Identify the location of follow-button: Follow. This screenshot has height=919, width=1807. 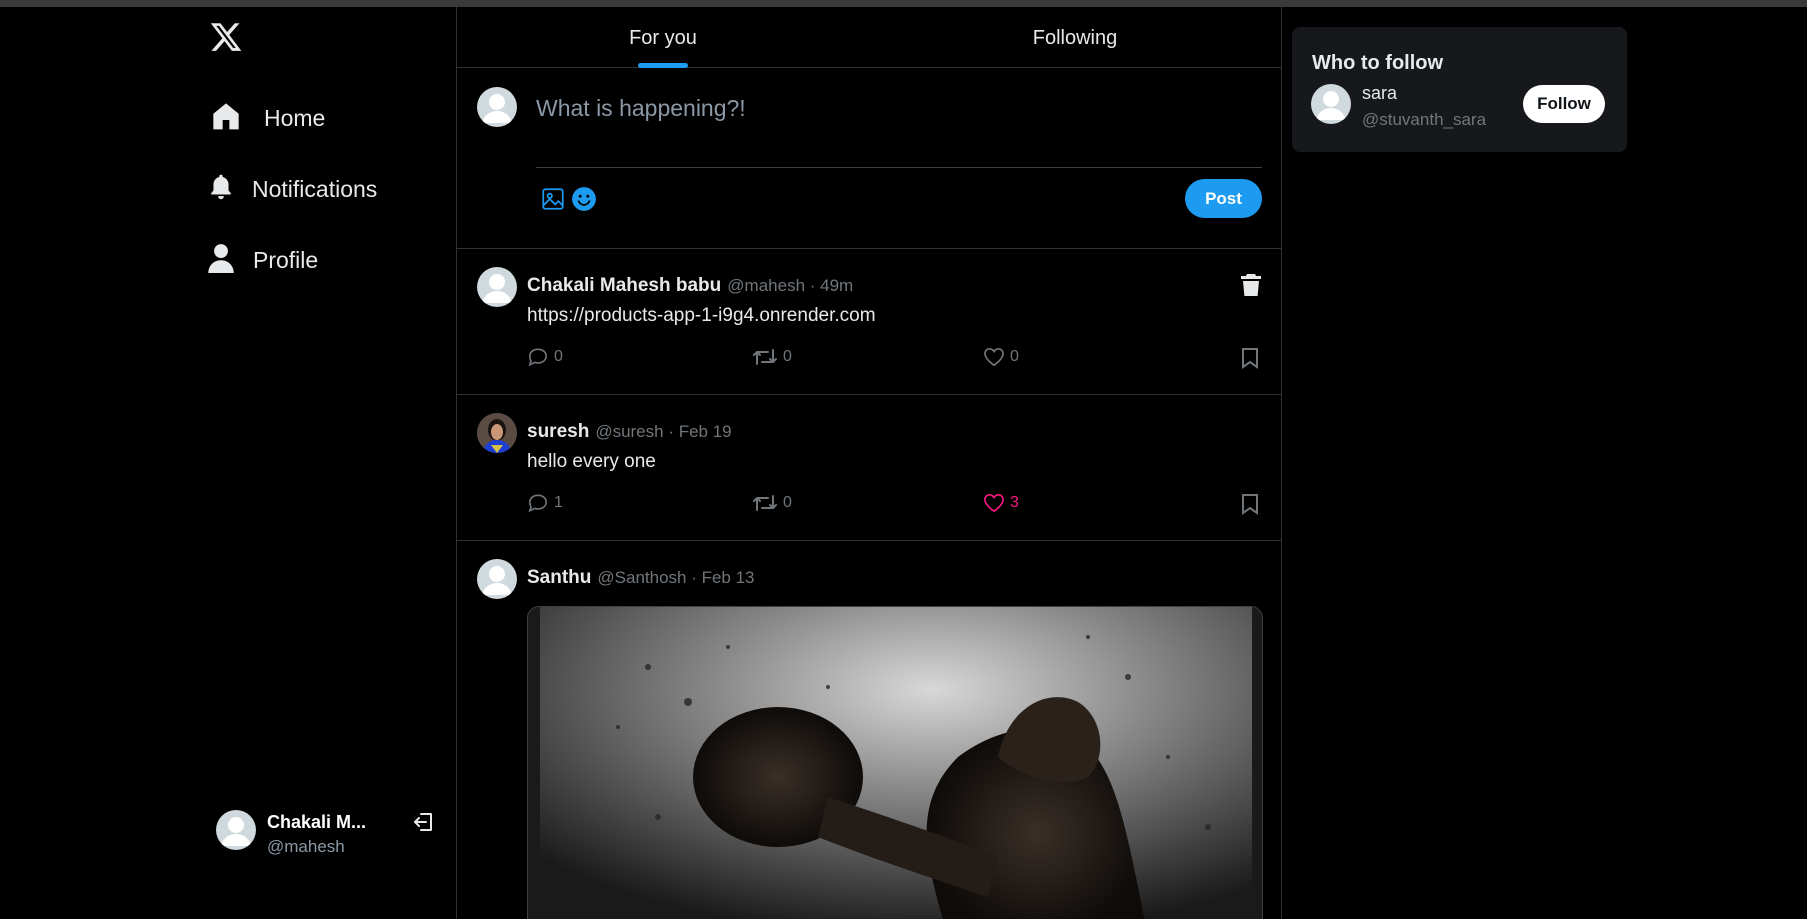
(1564, 104).